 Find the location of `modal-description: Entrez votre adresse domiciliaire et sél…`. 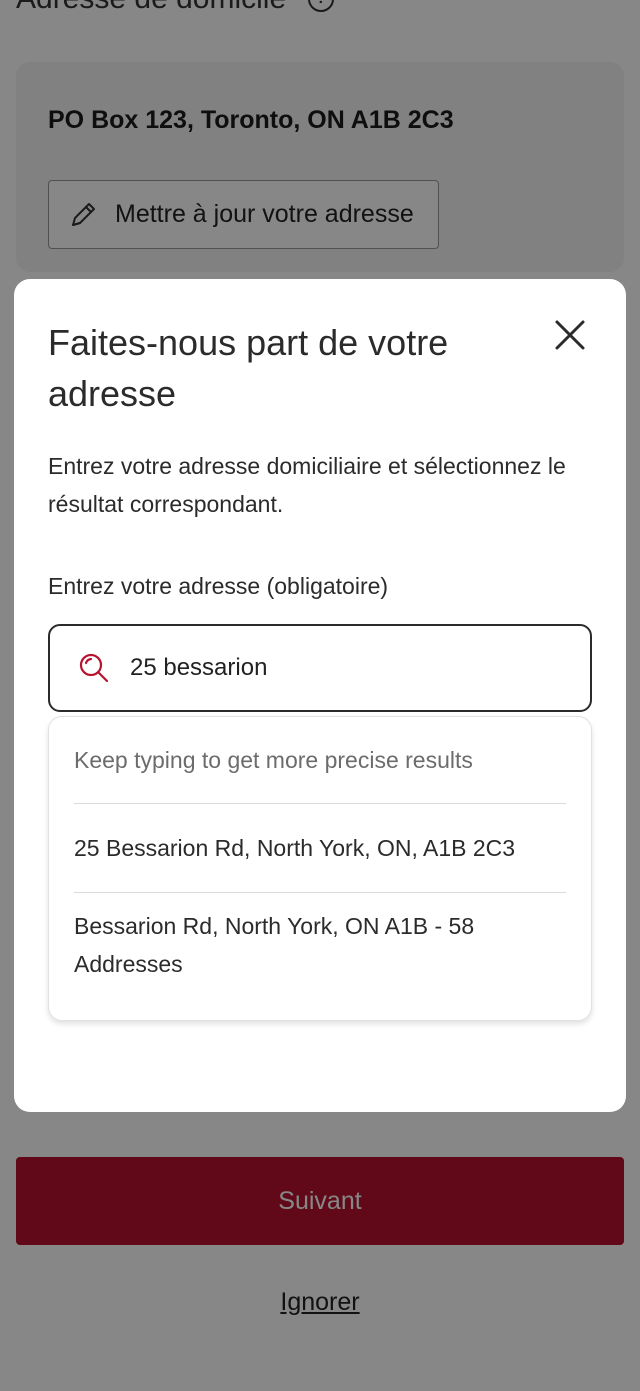

modal-description: Entrez votre adresse domiciliaire et sél… is located at coordinates (307, 485).